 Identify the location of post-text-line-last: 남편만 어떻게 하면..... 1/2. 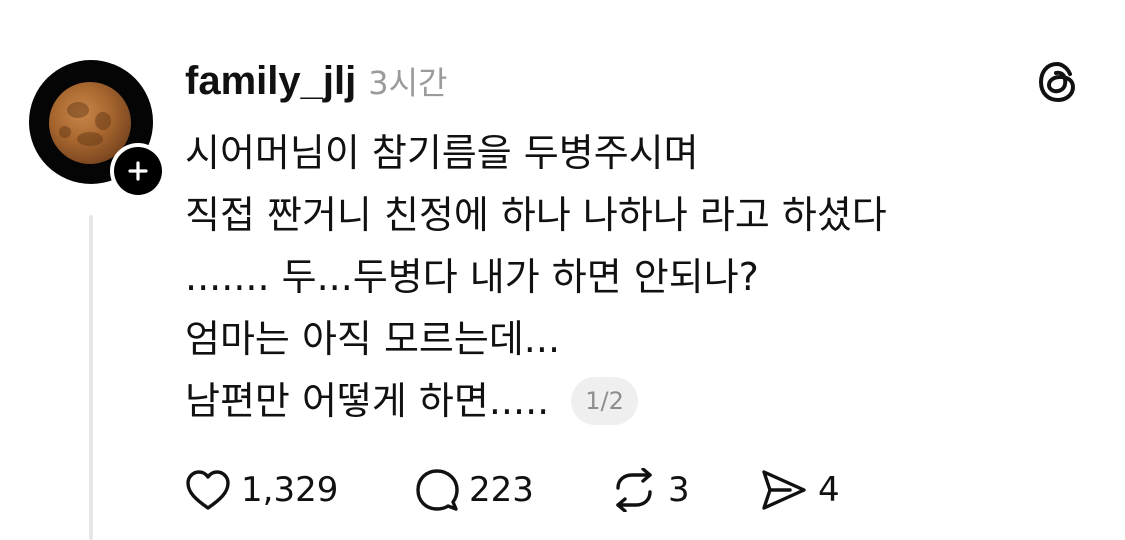
(625, 401).